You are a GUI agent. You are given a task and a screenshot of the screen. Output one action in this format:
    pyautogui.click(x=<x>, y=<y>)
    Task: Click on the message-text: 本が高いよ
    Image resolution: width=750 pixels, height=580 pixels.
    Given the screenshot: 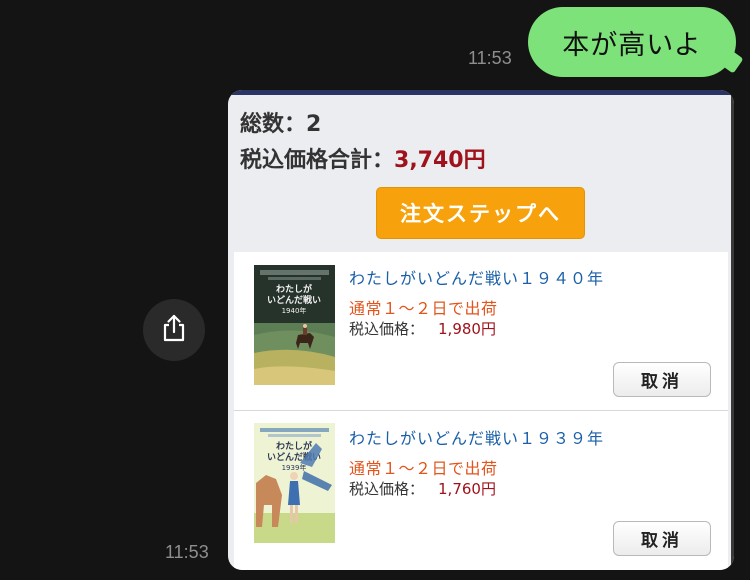 What is the action you would take?
    pyautogui.click(x=632, y=45)
    